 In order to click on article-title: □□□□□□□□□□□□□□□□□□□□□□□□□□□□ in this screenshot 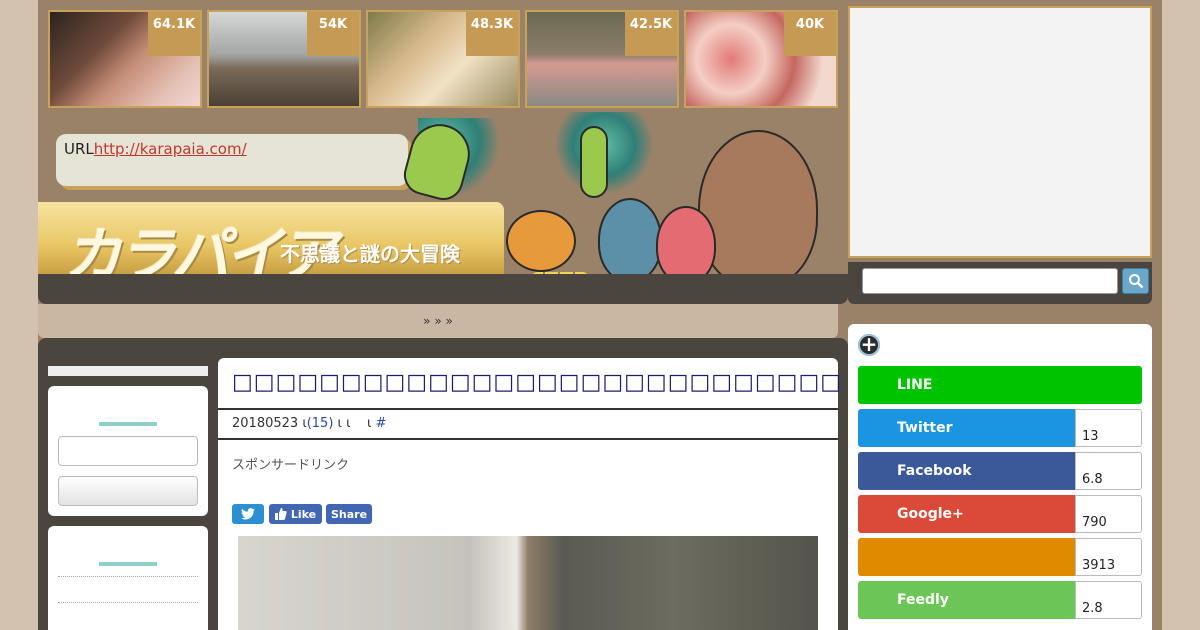, I will do `click(537, 382)`.